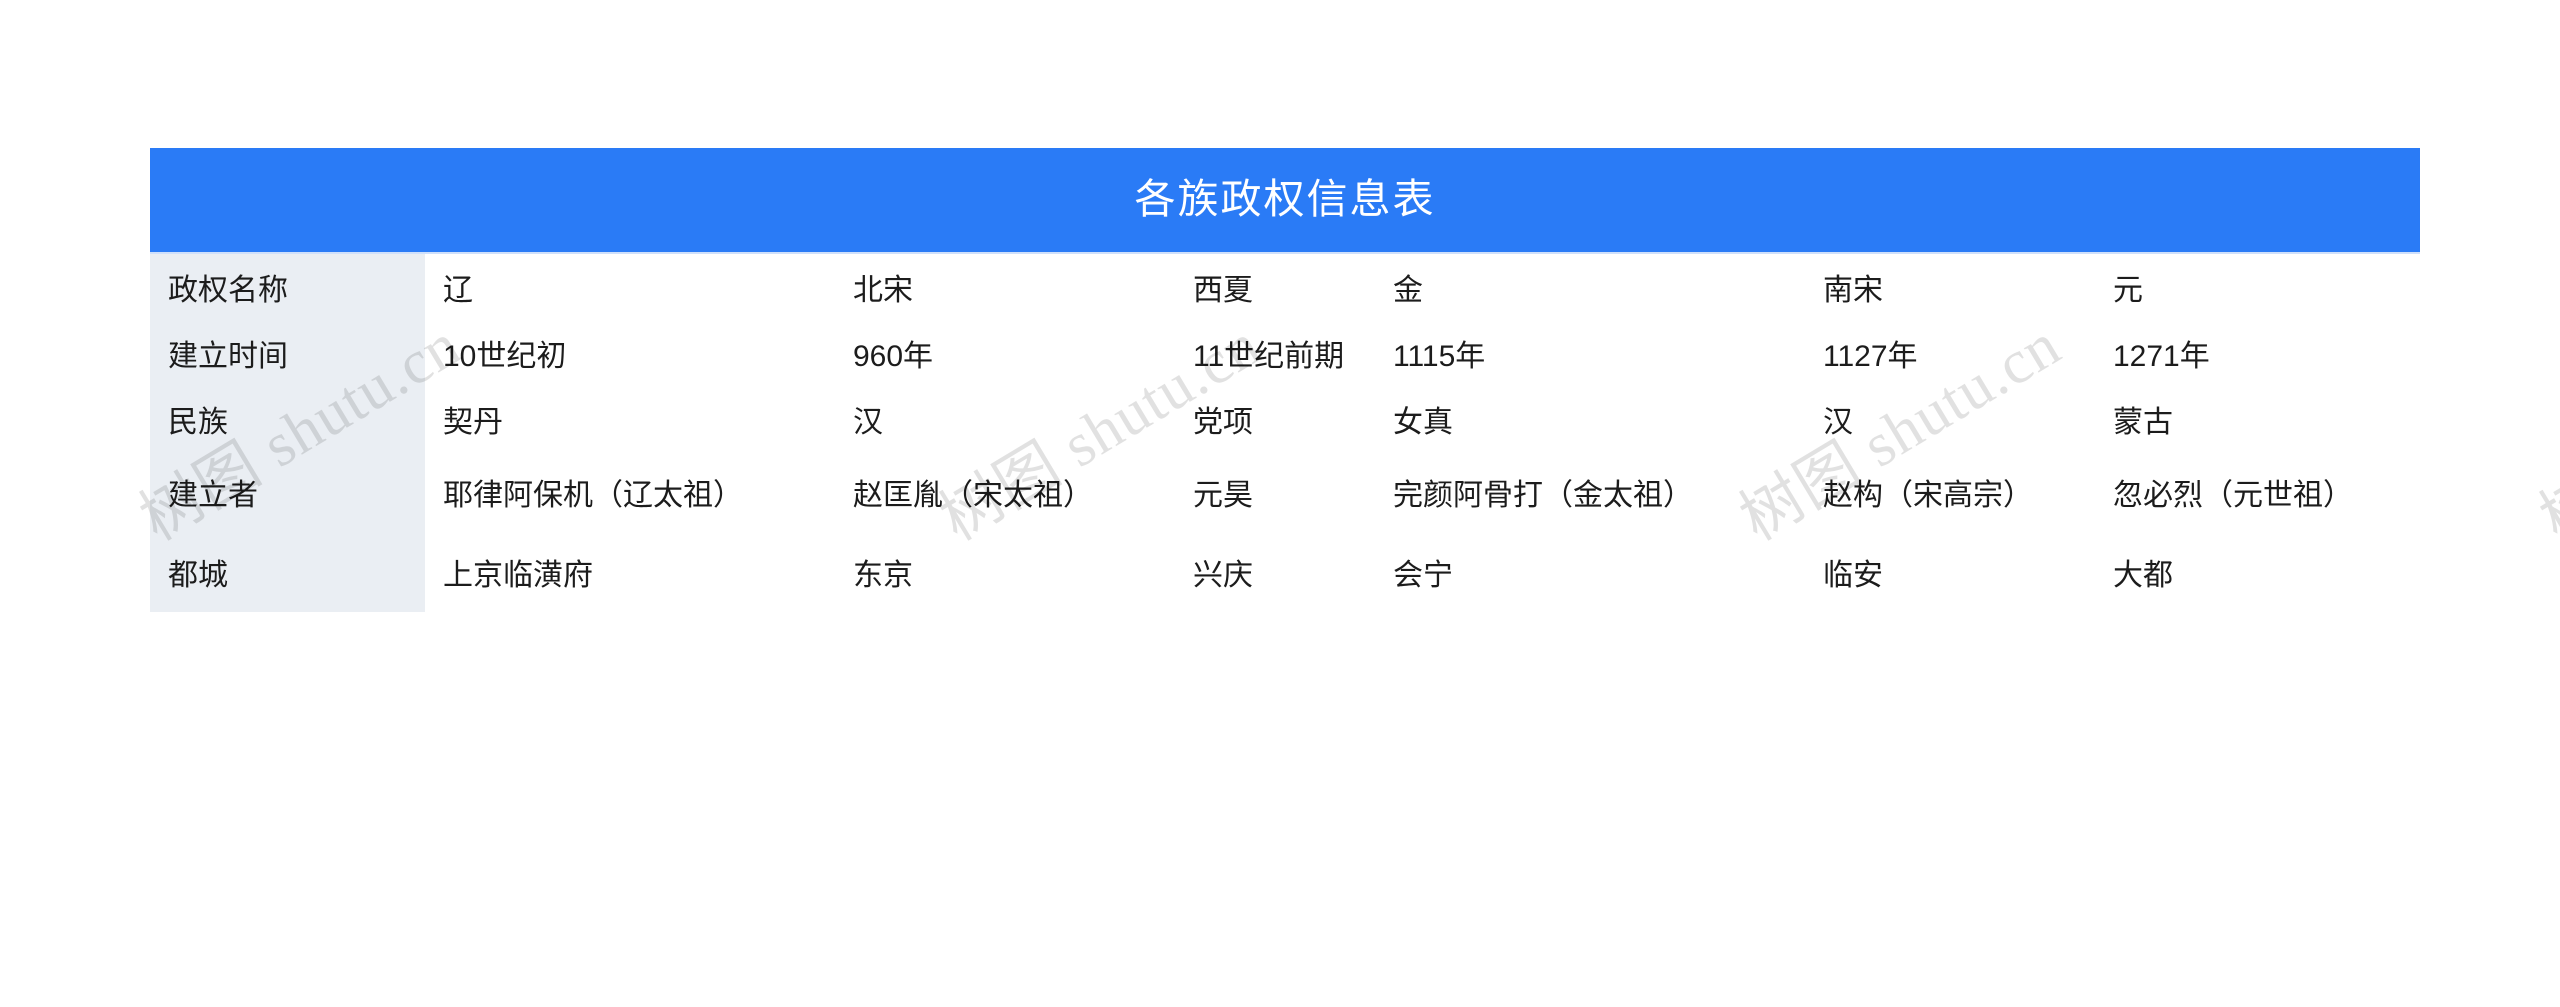 This screenshot has width=2560, height=1007. What do you see at coordinates (2143, 575) in the screenshot?
I see `cell-capital-yuan: 大都` at bounding box center [2143, 575].